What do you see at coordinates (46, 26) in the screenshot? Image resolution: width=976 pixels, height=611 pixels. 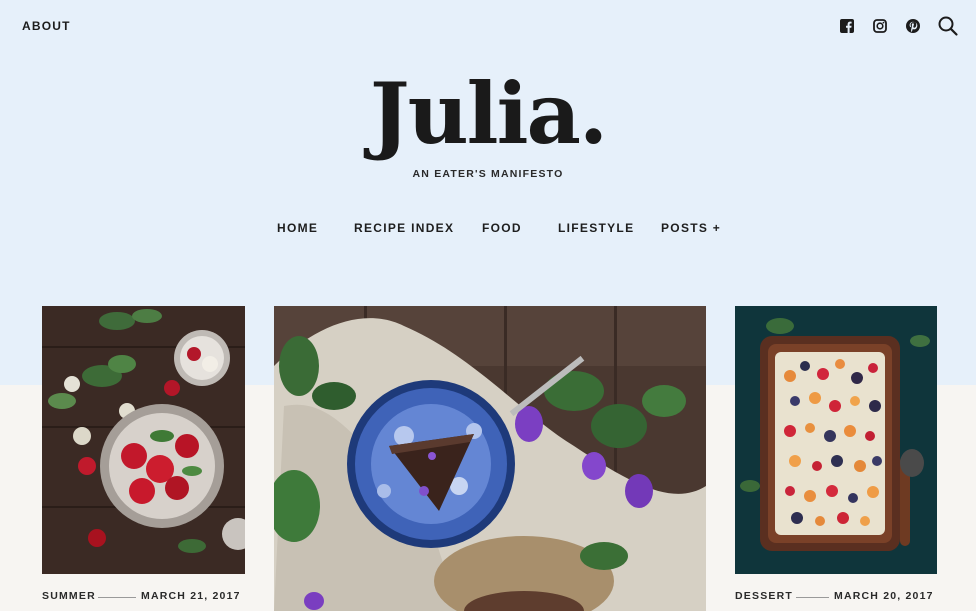 I see `about-link: ABOUT` at bounding box center [46, 26].